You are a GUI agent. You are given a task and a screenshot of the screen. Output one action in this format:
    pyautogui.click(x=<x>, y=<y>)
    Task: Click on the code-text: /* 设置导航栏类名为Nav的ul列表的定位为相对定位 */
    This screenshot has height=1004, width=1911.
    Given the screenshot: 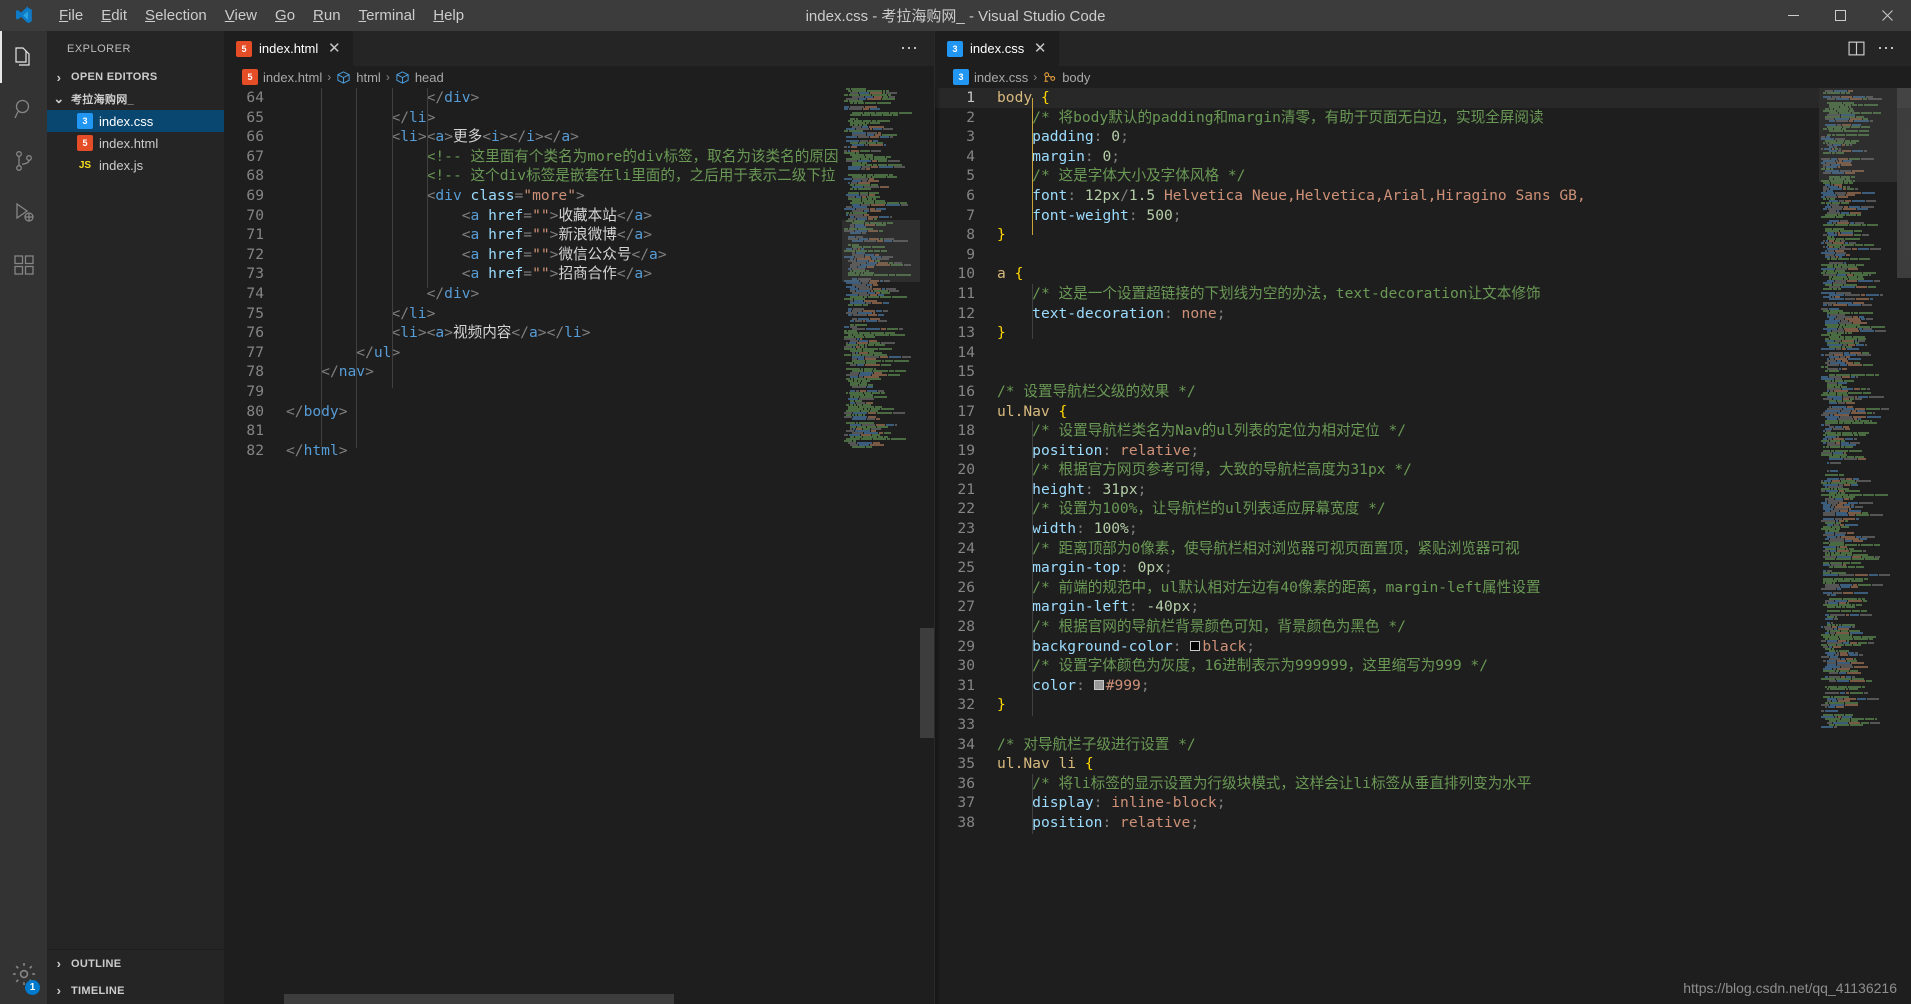 What is the action you would take?
    pyautogui.click(x=1219, y=431)
    